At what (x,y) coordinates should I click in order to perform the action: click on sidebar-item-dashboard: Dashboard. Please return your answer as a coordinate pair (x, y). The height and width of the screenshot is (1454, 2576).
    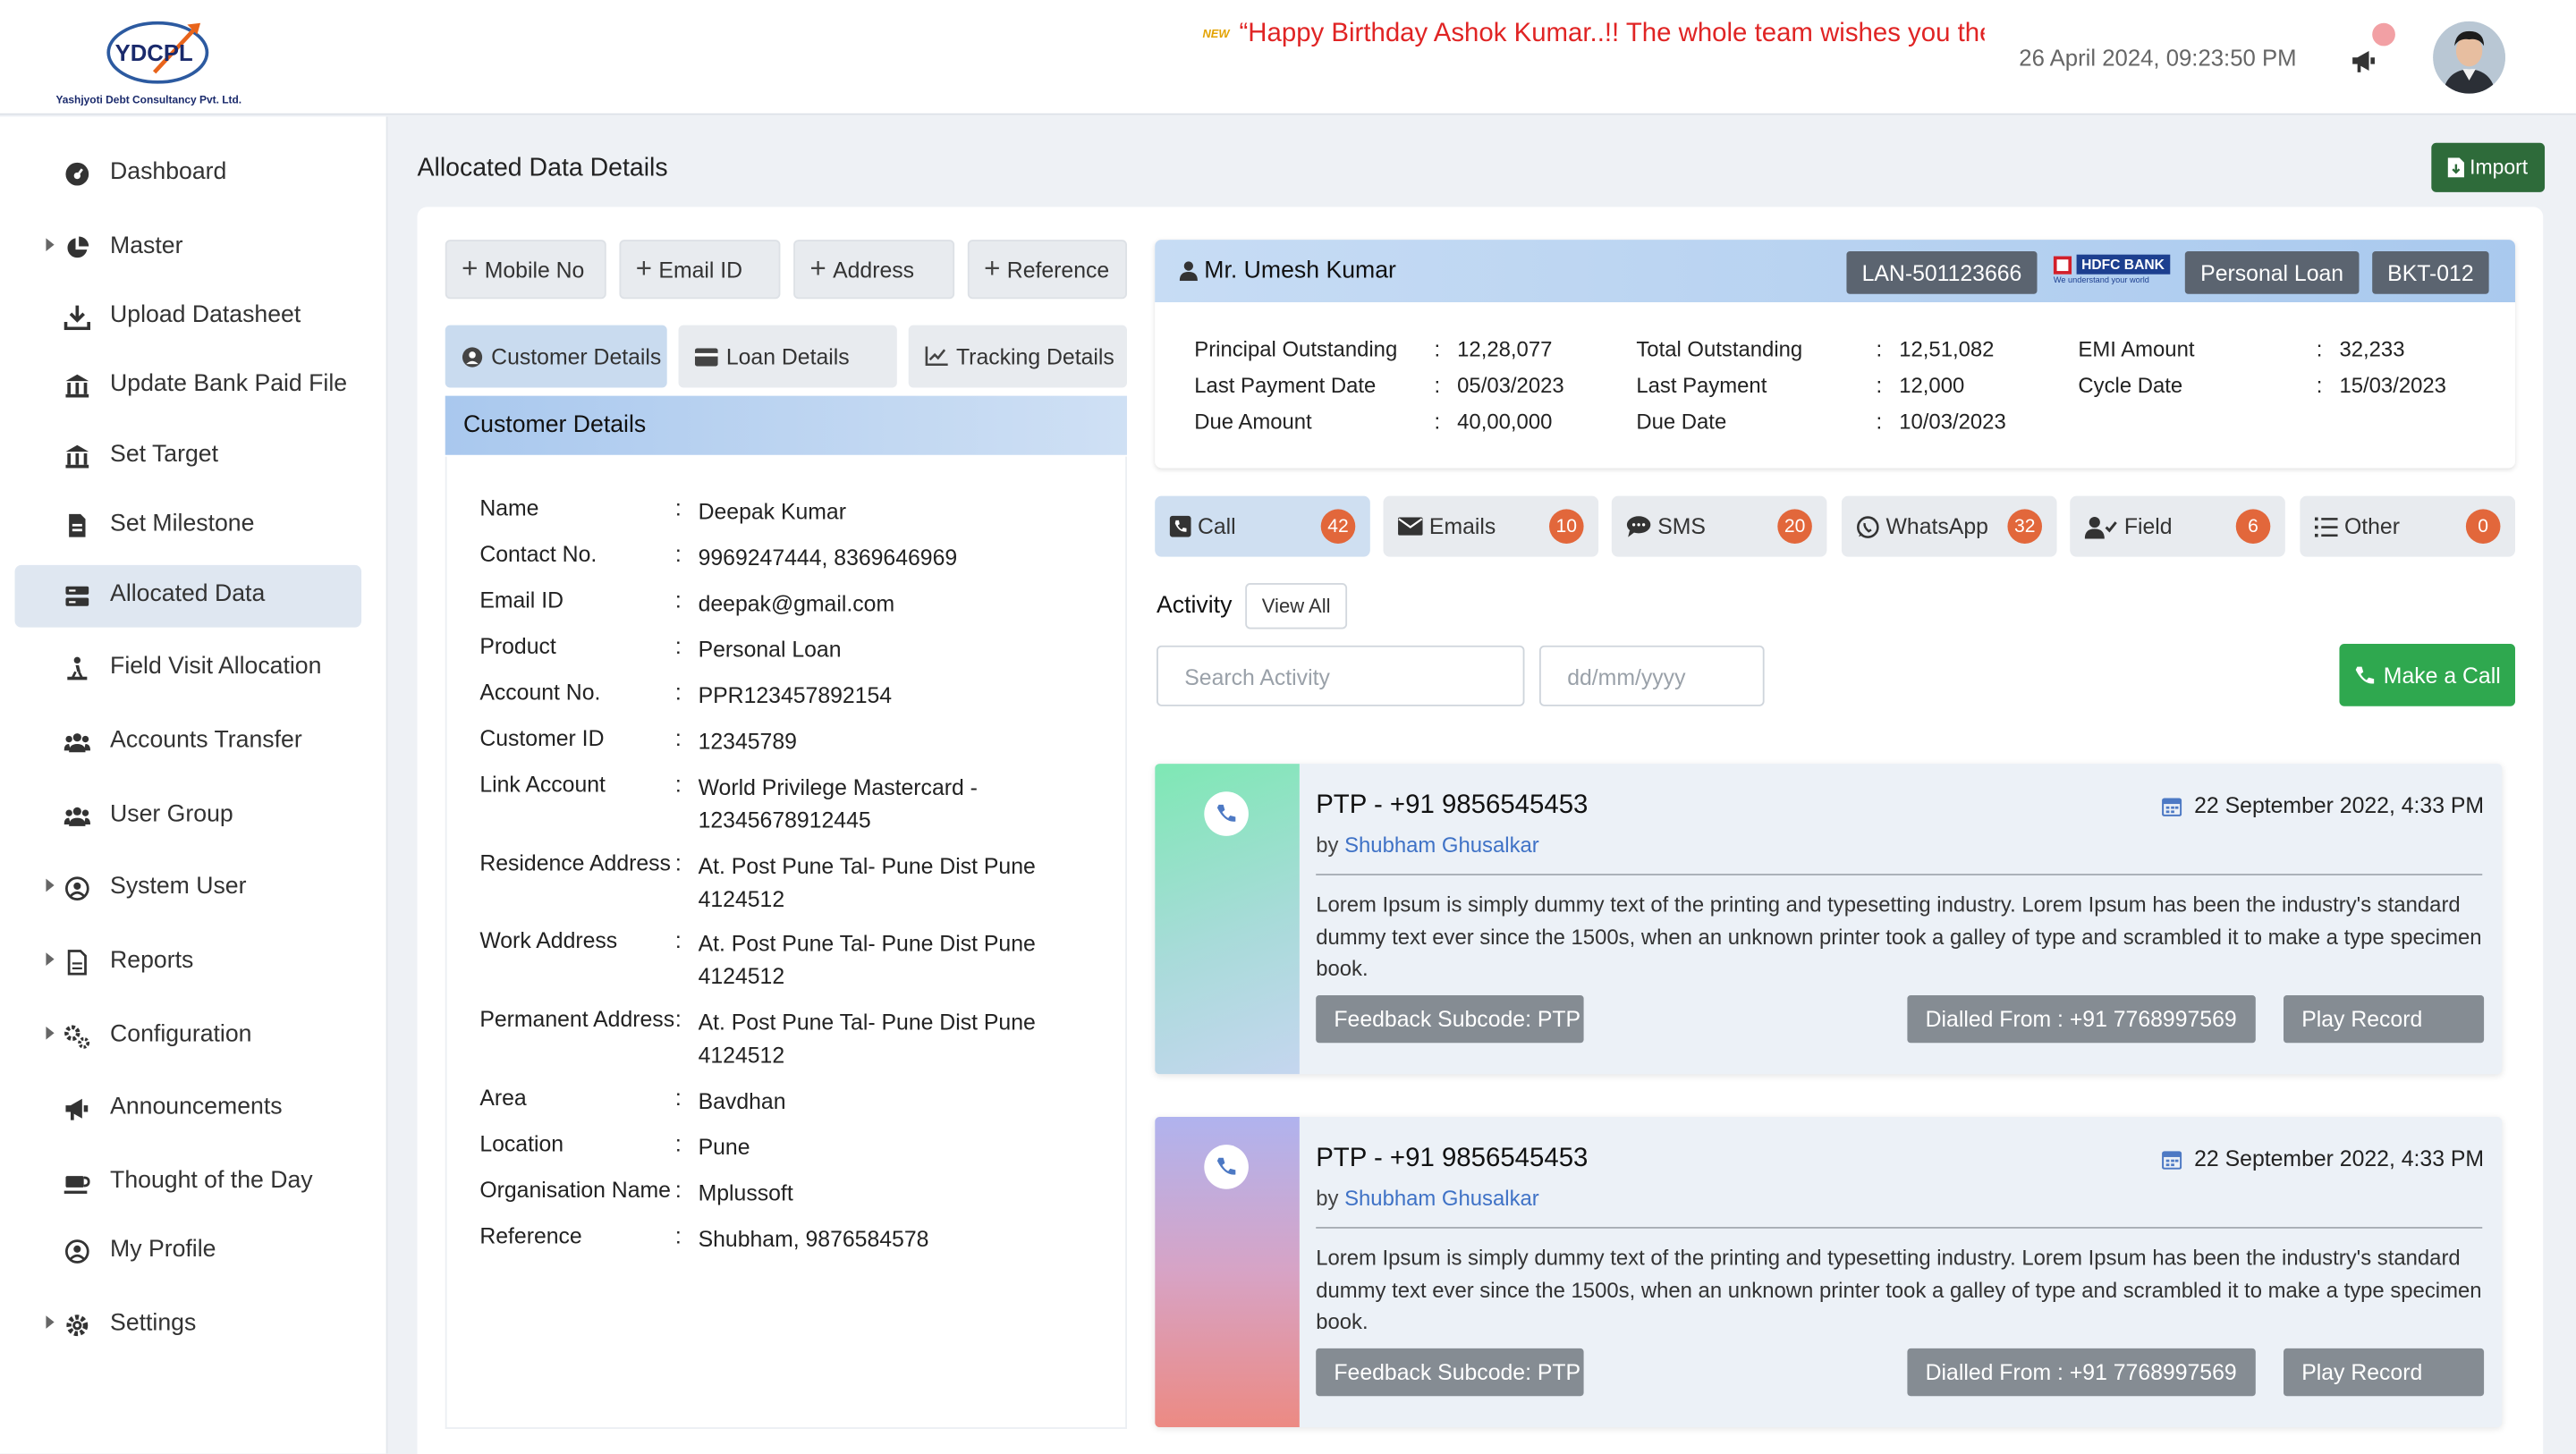
    Looking at the image, I should click on (188, 174).